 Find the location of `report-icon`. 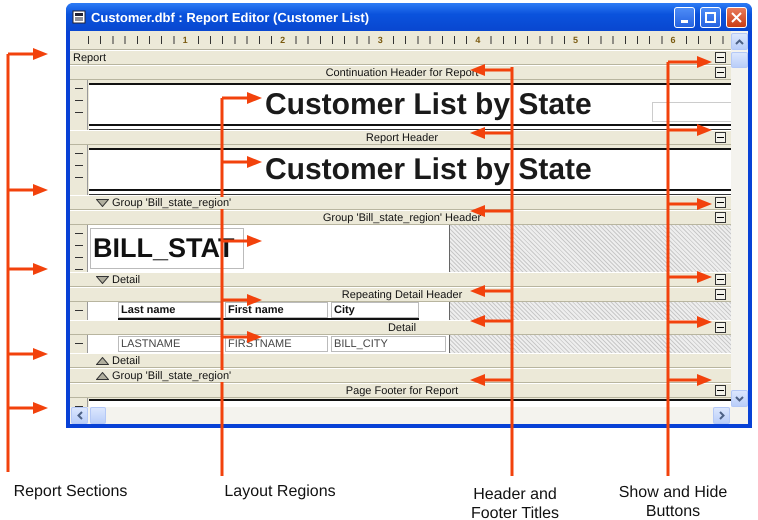

report-icon is located at coordinates (79, 17).